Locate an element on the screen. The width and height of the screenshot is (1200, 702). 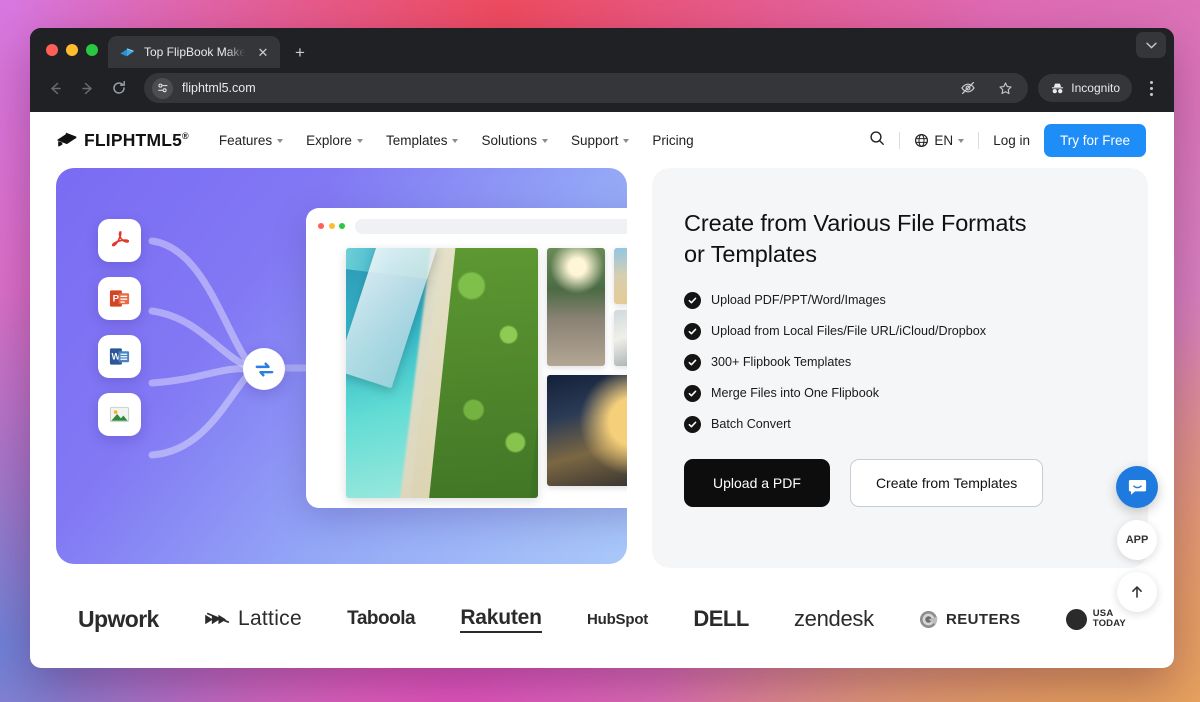
flipbook-pages is located at coordinates (466, 371).